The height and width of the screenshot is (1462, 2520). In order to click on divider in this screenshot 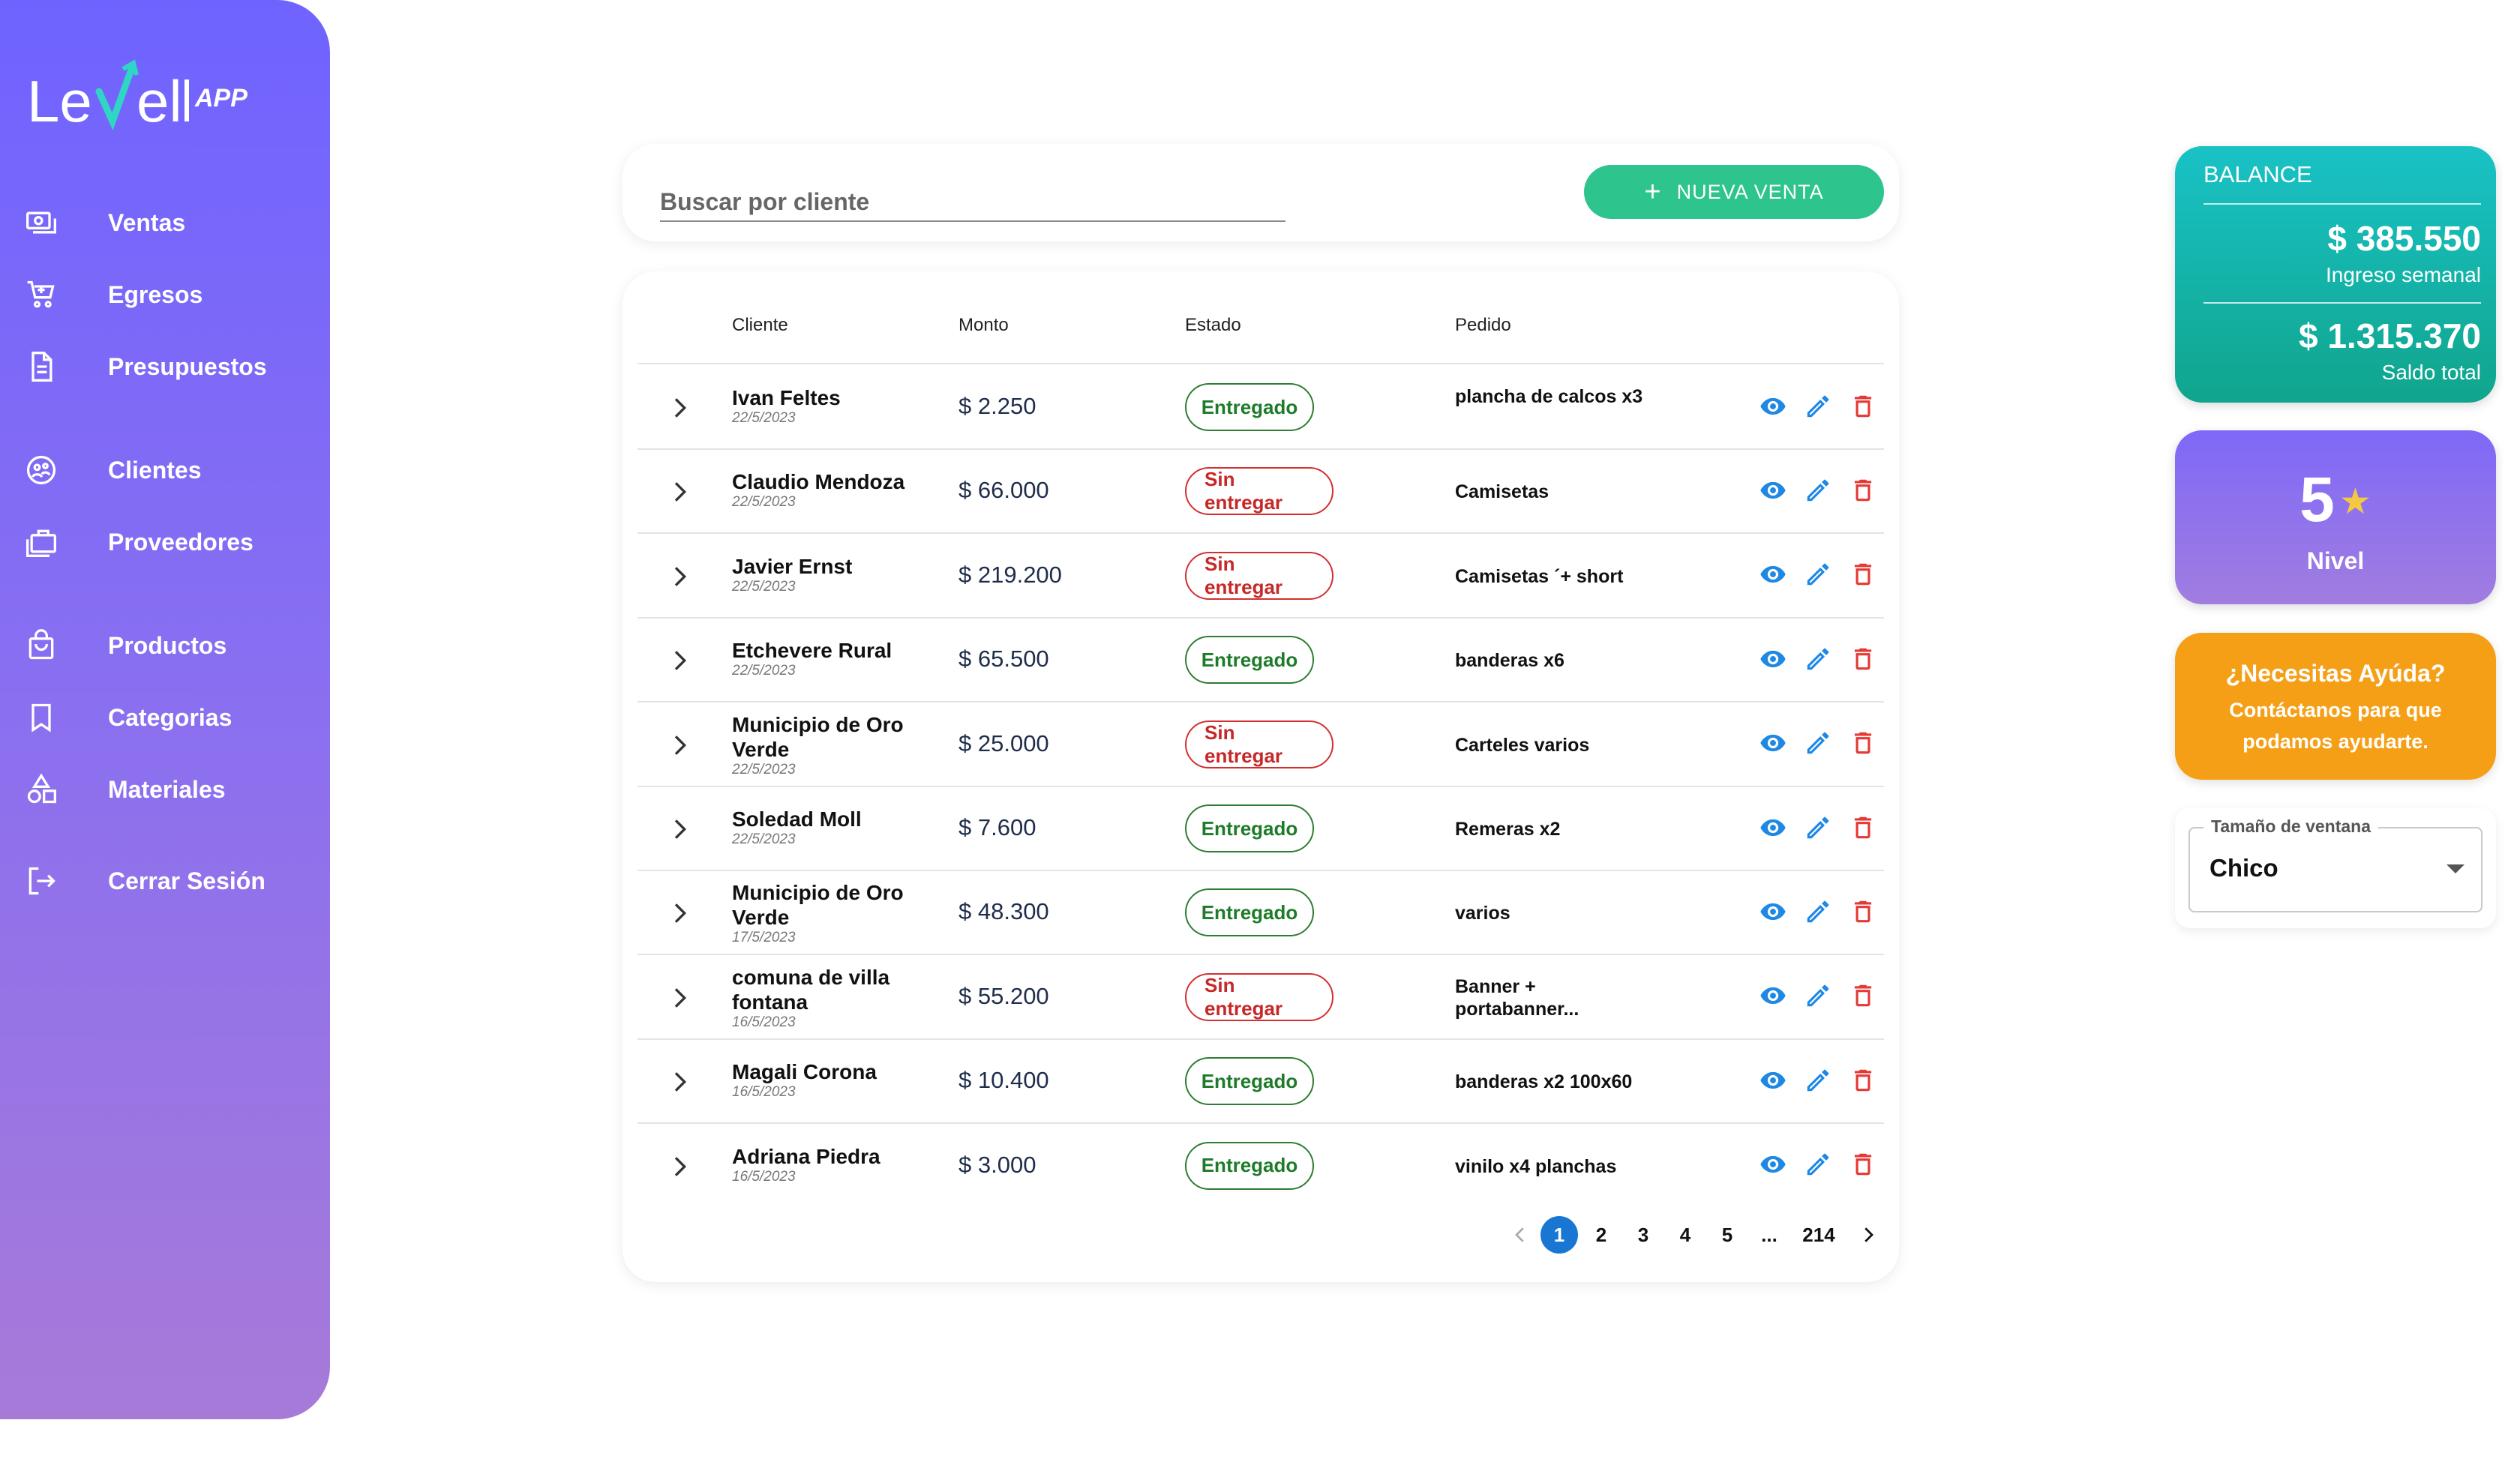, I will do `click(2342, 303)`.